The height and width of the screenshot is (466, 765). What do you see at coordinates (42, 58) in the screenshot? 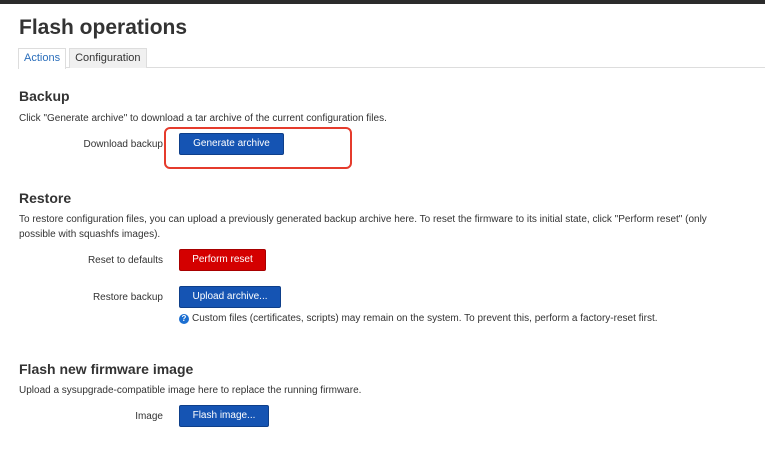
I see `tab-actions: Actions` at bounding box center [42, 58].